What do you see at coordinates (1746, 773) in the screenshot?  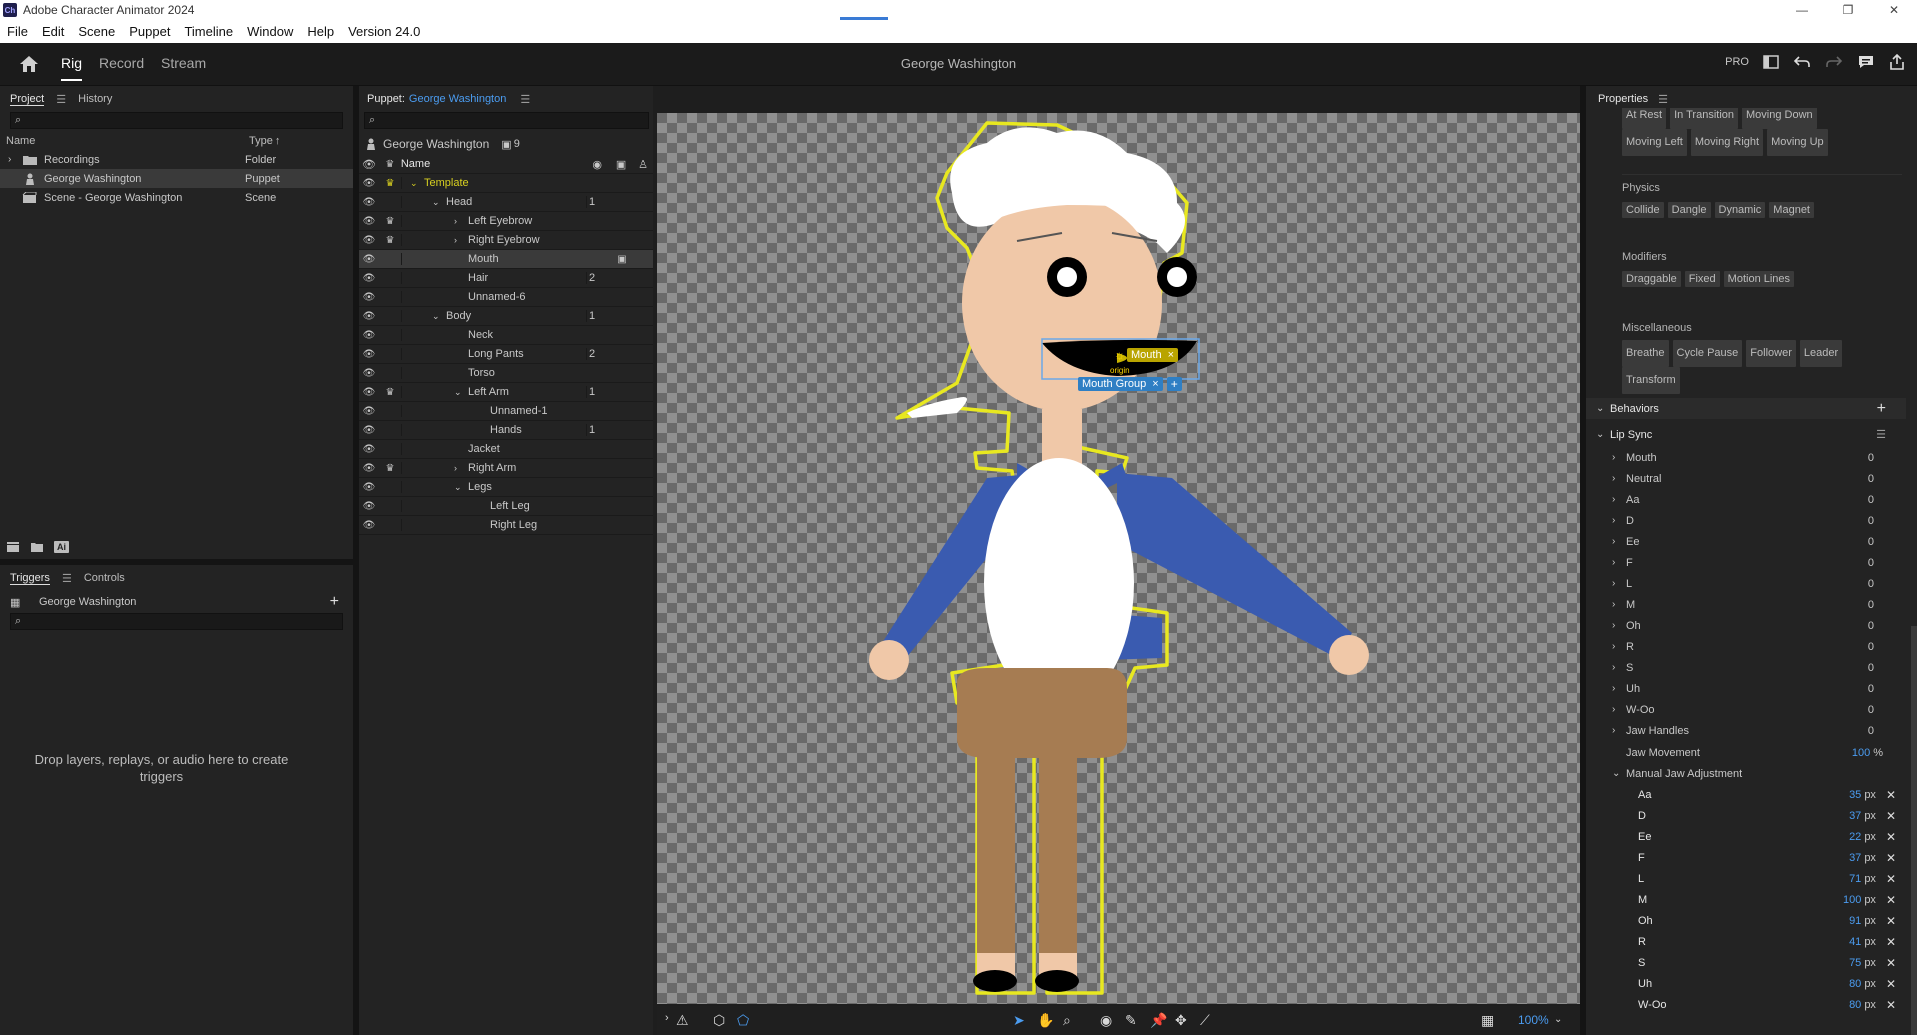 I see `manual-jaw-header: ⌄ Manual Jaw Adjustment` at bounding box center [1746, 773].